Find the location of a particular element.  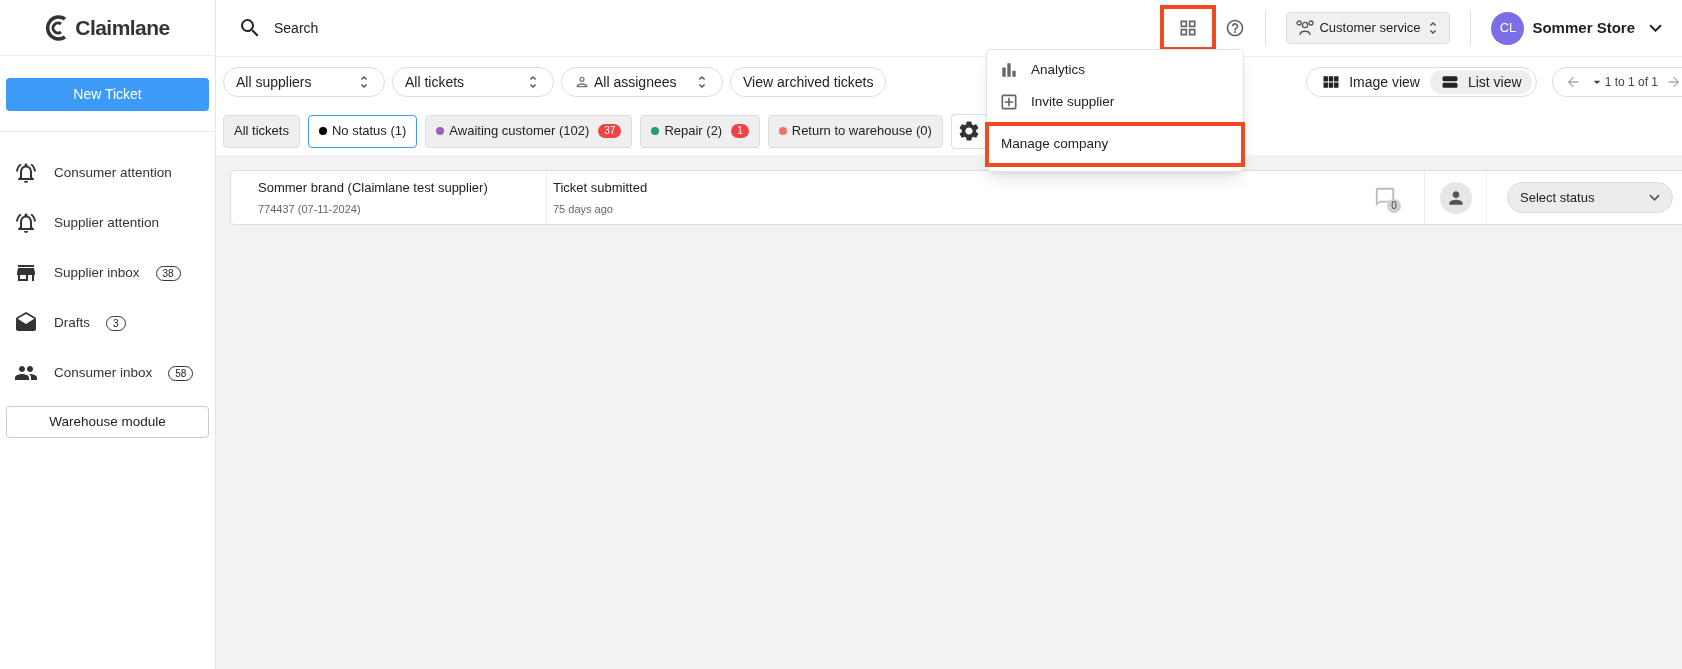

comment-icon is located at coordinates (1385, 196).